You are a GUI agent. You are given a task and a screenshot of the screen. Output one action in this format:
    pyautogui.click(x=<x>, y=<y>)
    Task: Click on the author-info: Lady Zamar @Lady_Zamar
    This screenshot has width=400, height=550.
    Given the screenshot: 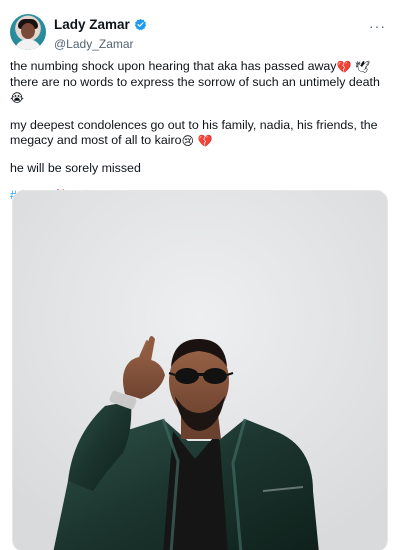 What is the action you would take?
    pyautogui.click(x=100, y=33)
    